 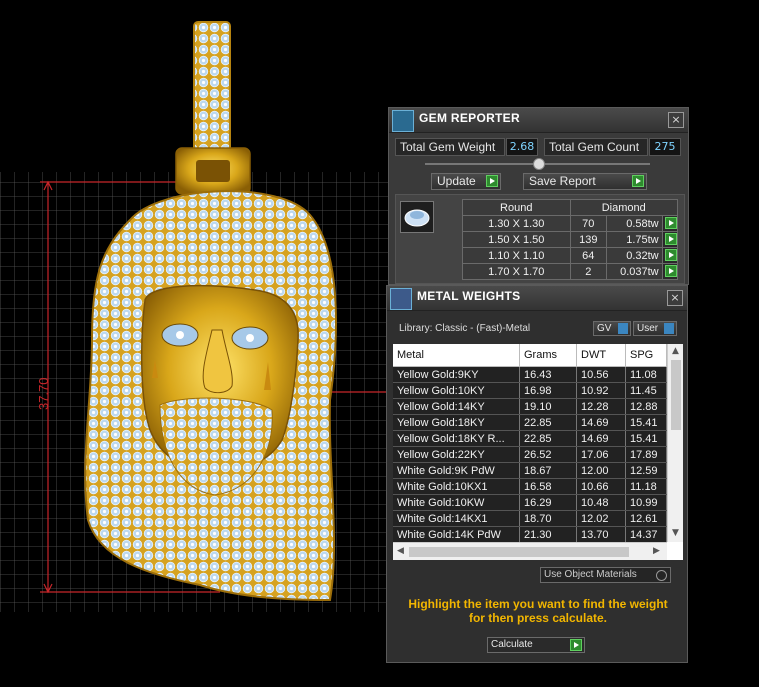 I want to click on header-material: Diamond, so click(x=623, y=207).